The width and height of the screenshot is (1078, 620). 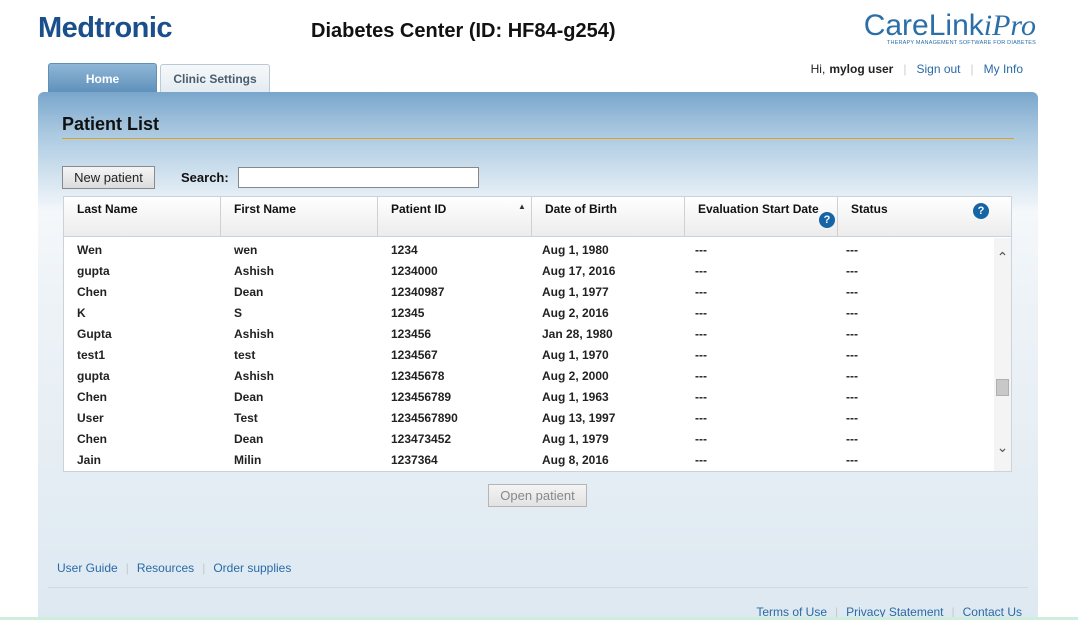 What do you see at coordinates (529, 397) in the screenshot?
I see `table-row: Chen Dean 123456789 Aug 1, 1963 --- ---` at bounding box center [529, 397].